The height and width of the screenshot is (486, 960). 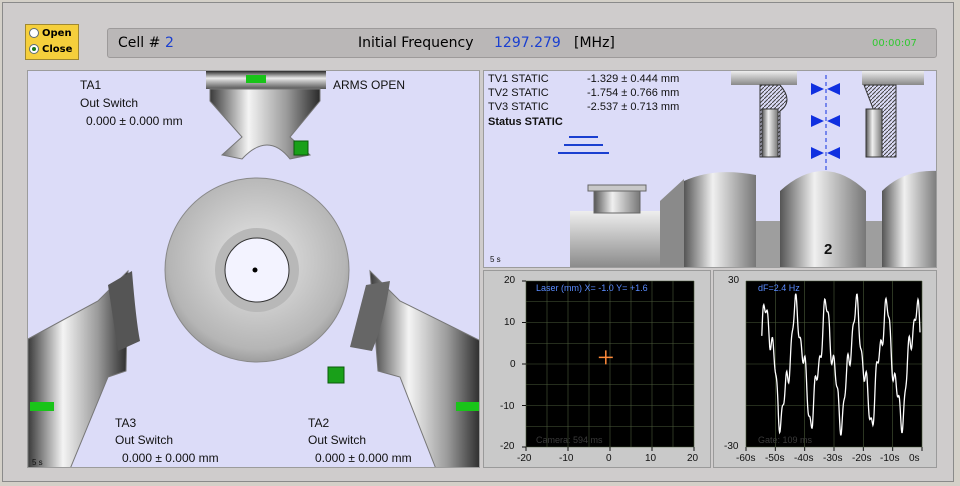 I want to click on laser-ytick: -20, so click(x=507, y=446).